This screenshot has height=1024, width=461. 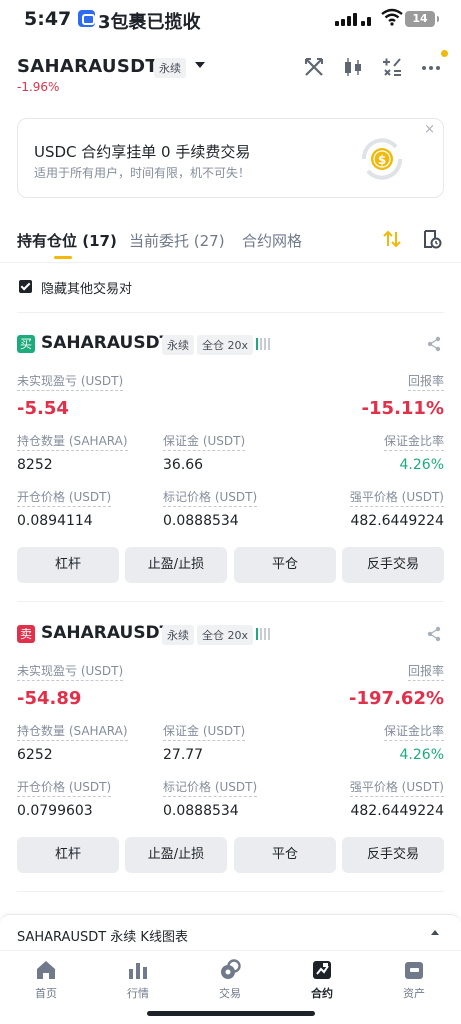 I want to click on entry-price-value: 0.0894114, so click(x=55, y=521).